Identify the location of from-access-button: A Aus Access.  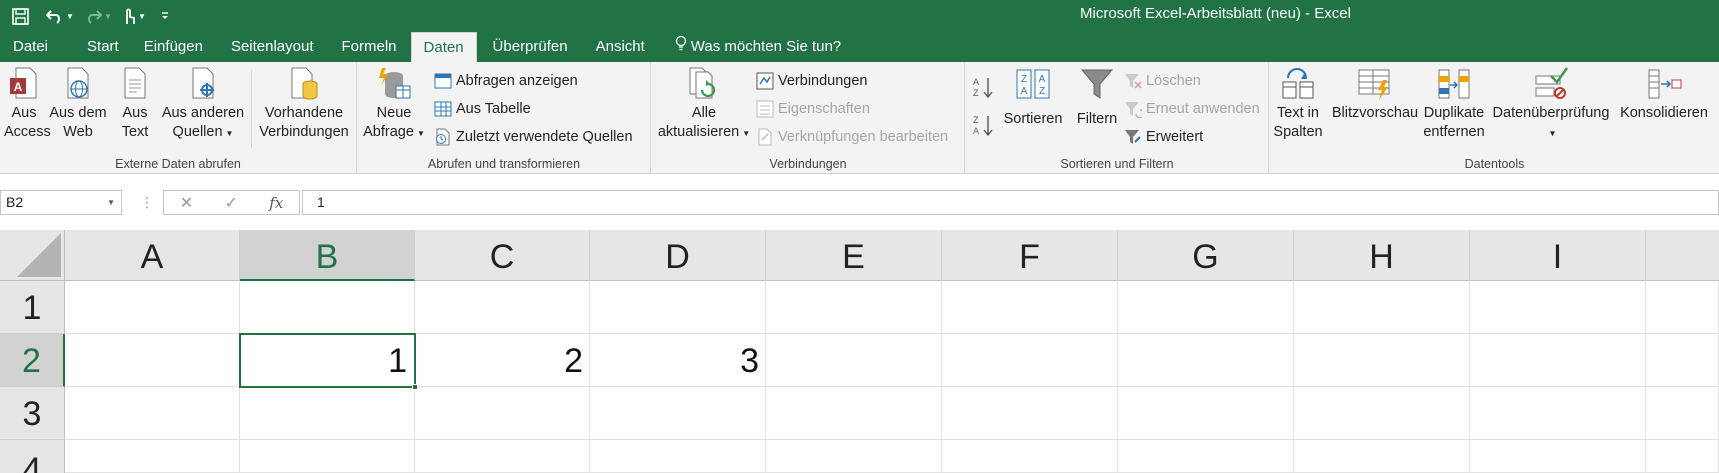
(27, 104).